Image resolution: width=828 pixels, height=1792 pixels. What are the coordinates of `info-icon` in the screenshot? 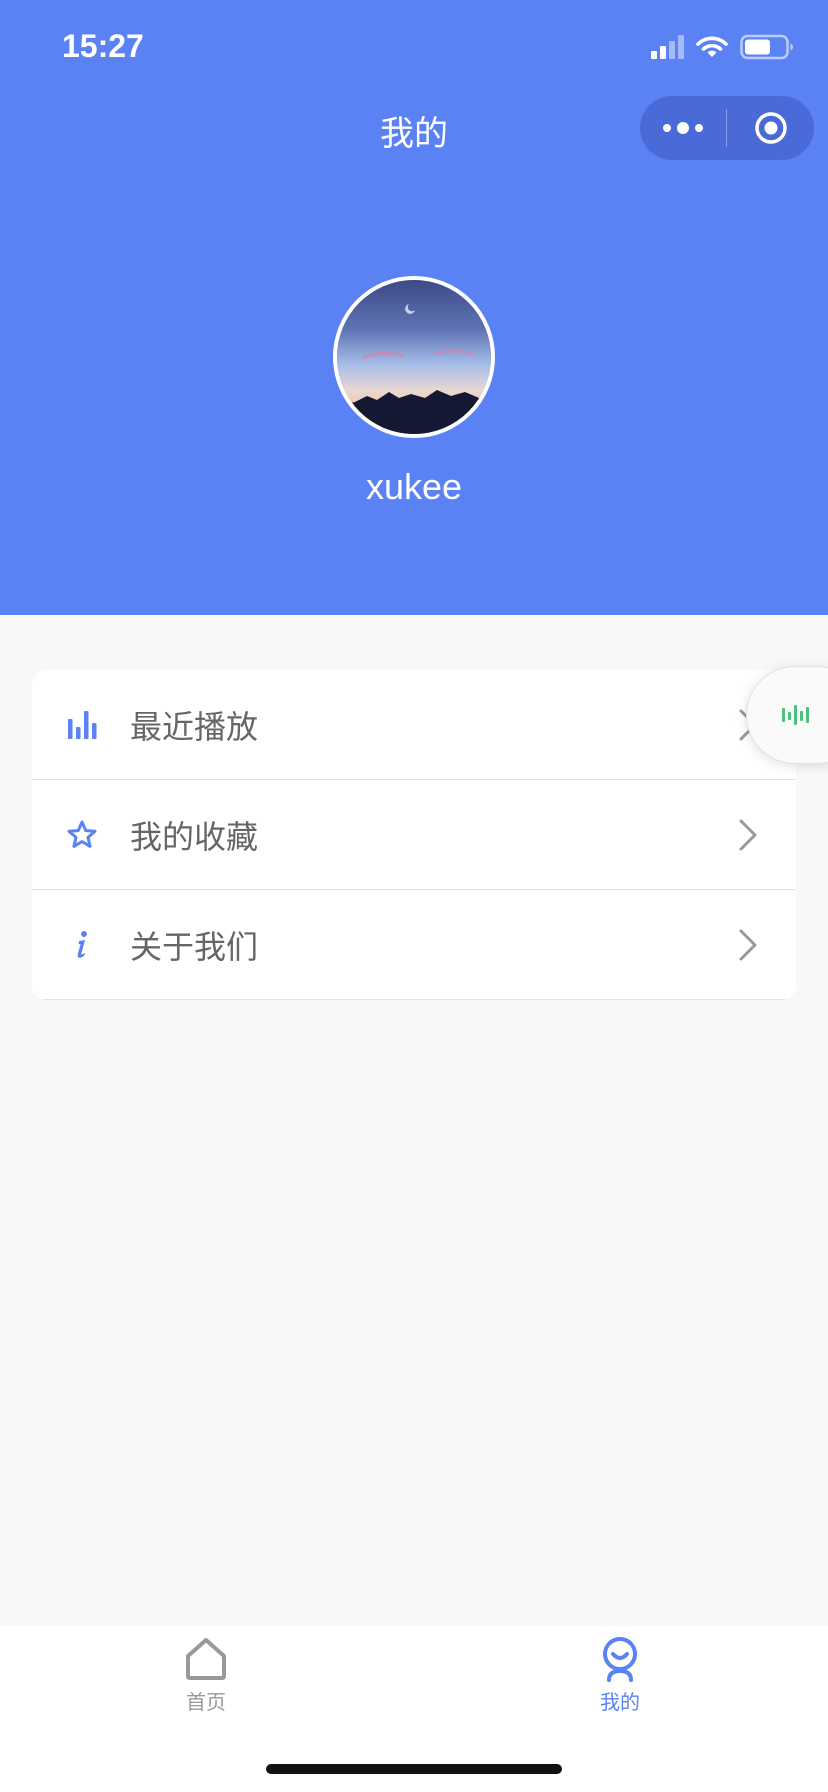 It's located at (82, 945).